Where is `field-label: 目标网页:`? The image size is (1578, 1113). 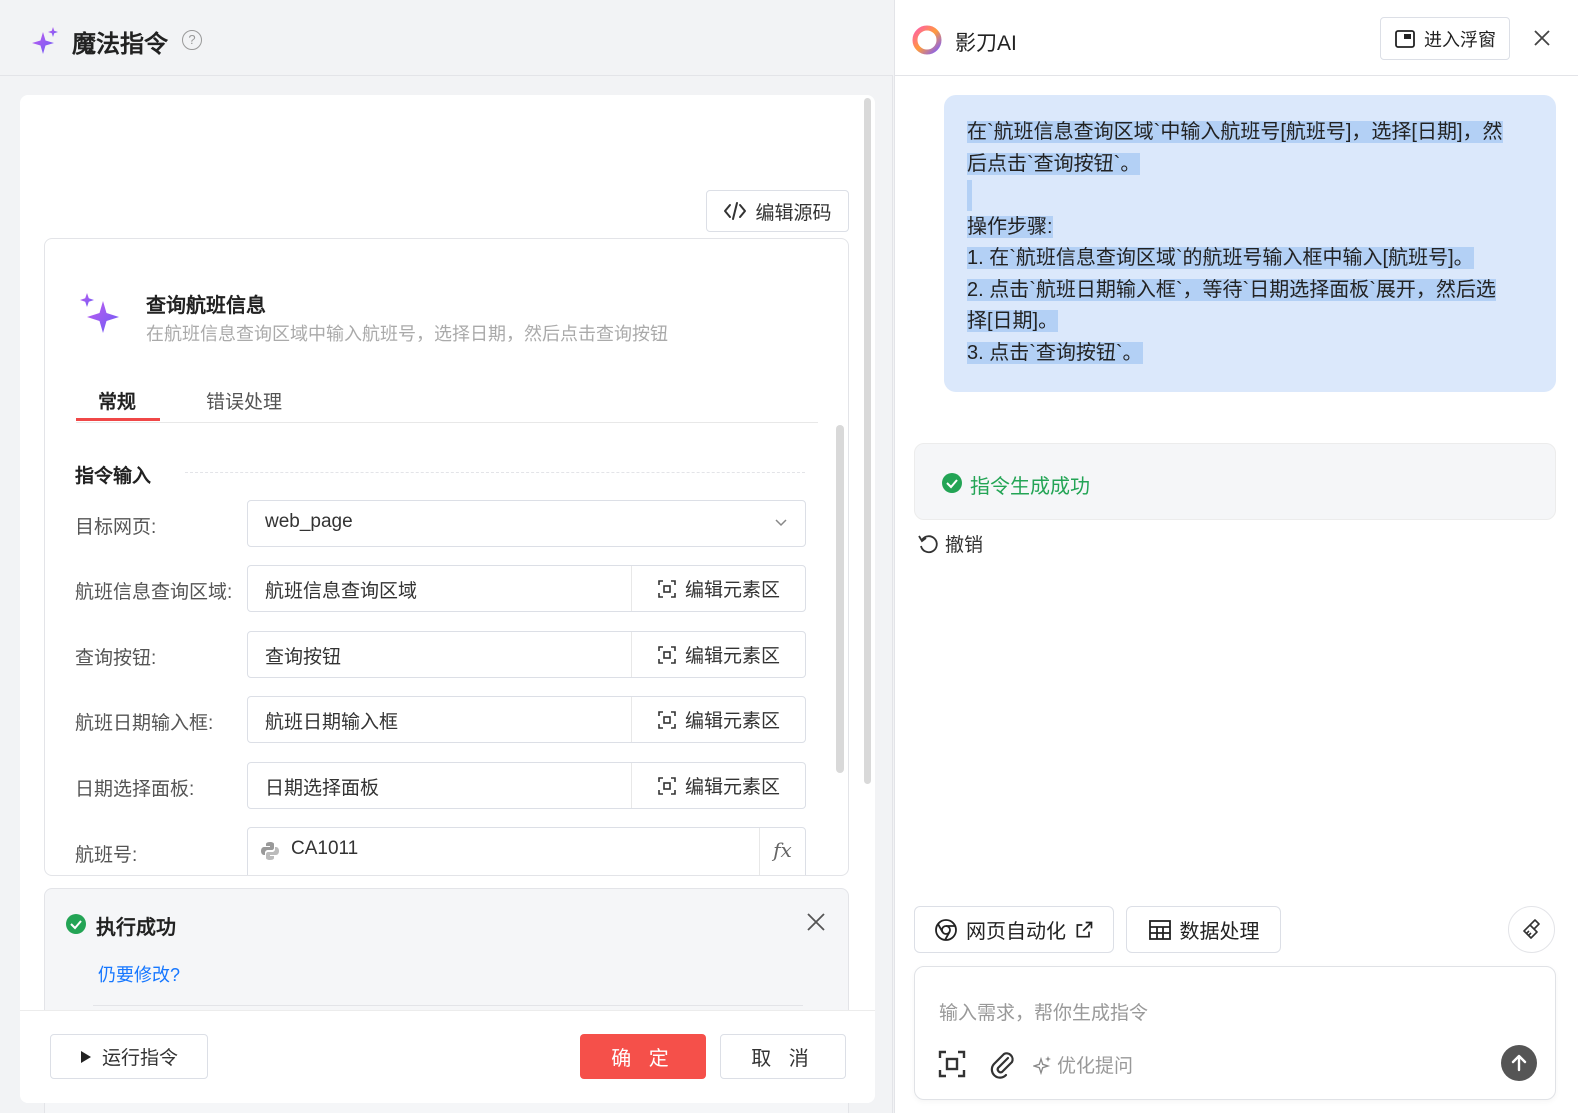 field-label: 目标网页: is located at coordinates (116, 527).